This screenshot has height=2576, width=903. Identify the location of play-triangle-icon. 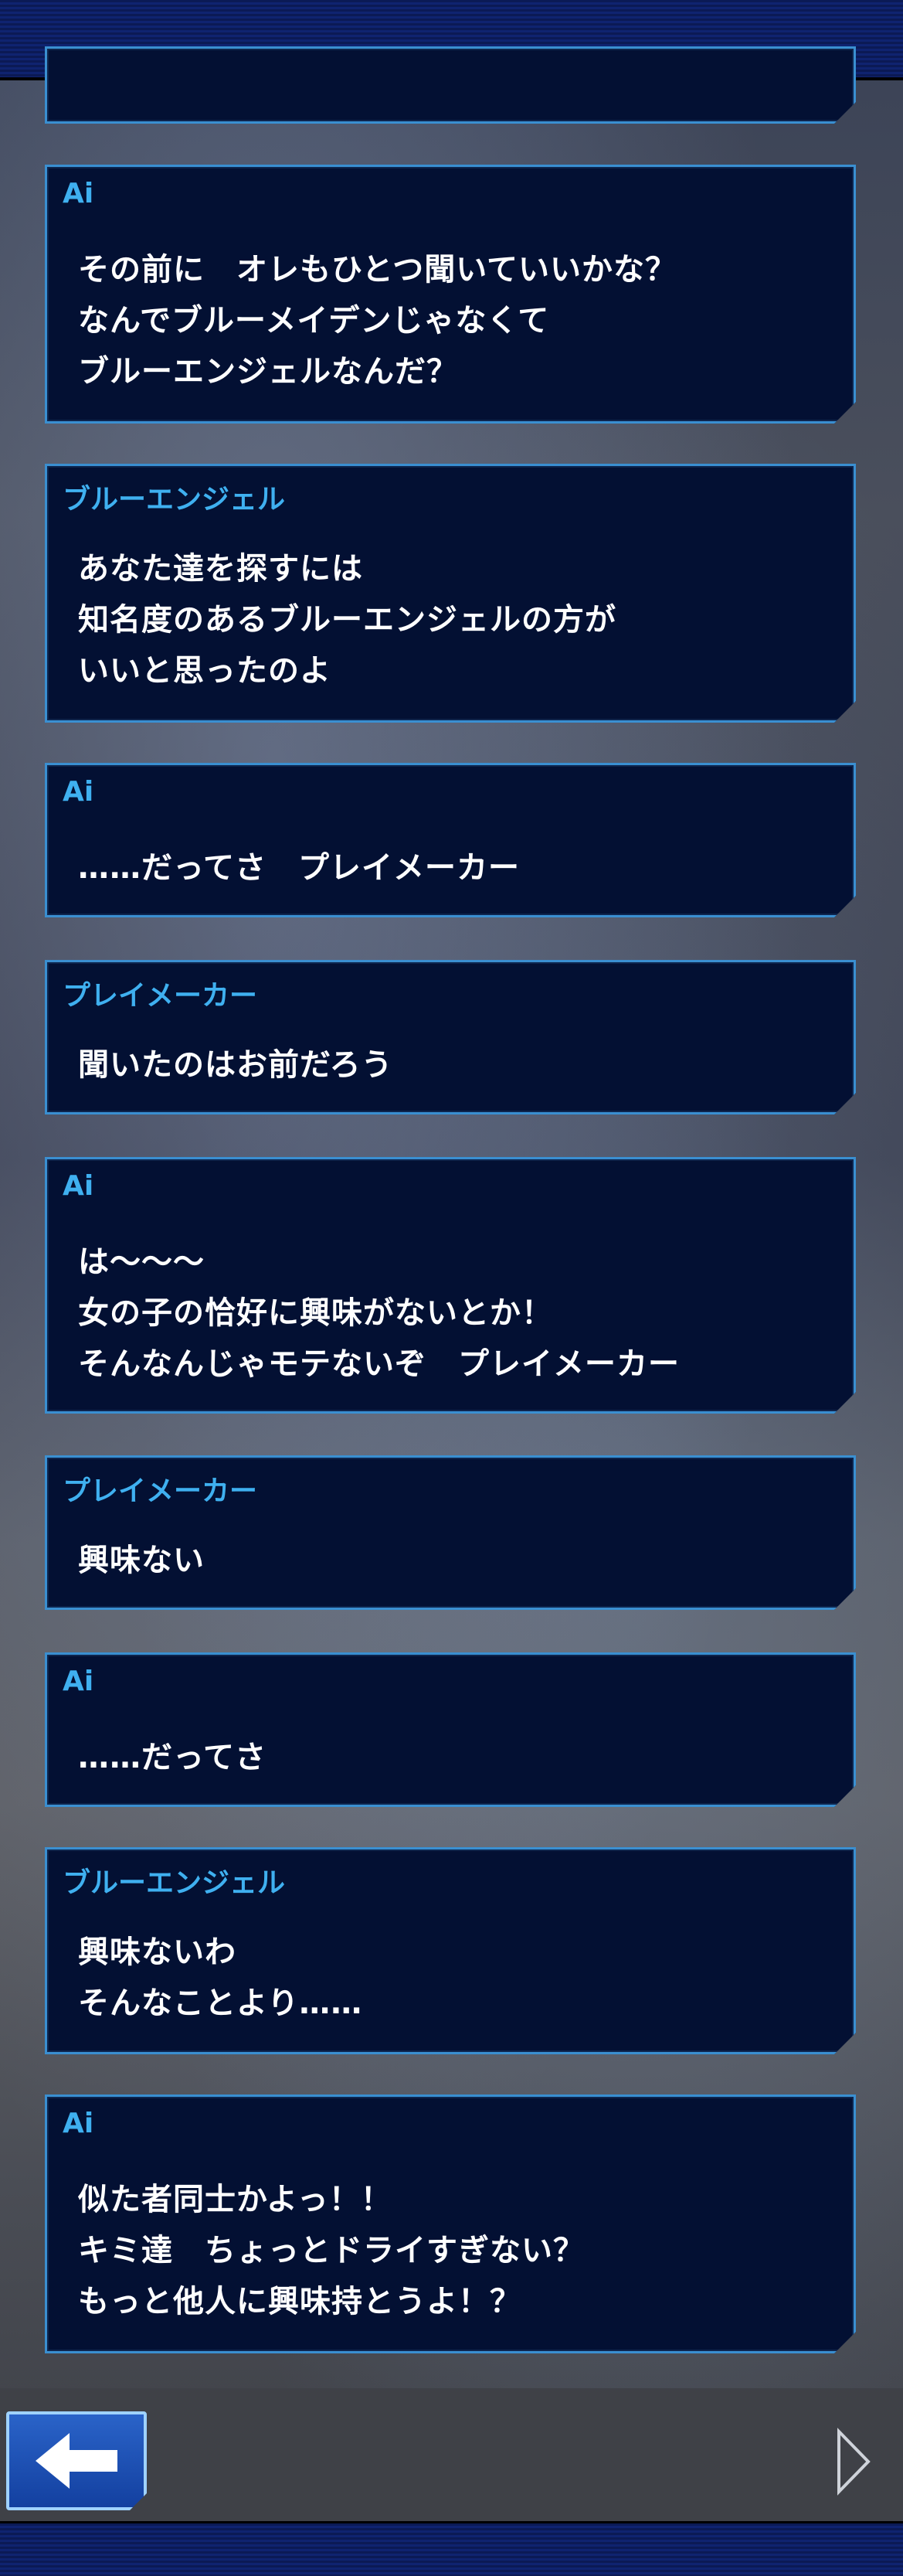
(854, 2462).